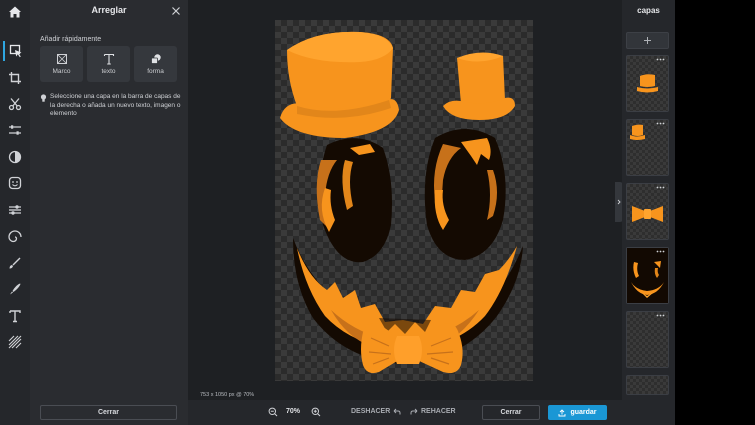 The width and height of the screenshot is (755, 425). I want to click on undo-button: DESHACER, so click(376, 411).